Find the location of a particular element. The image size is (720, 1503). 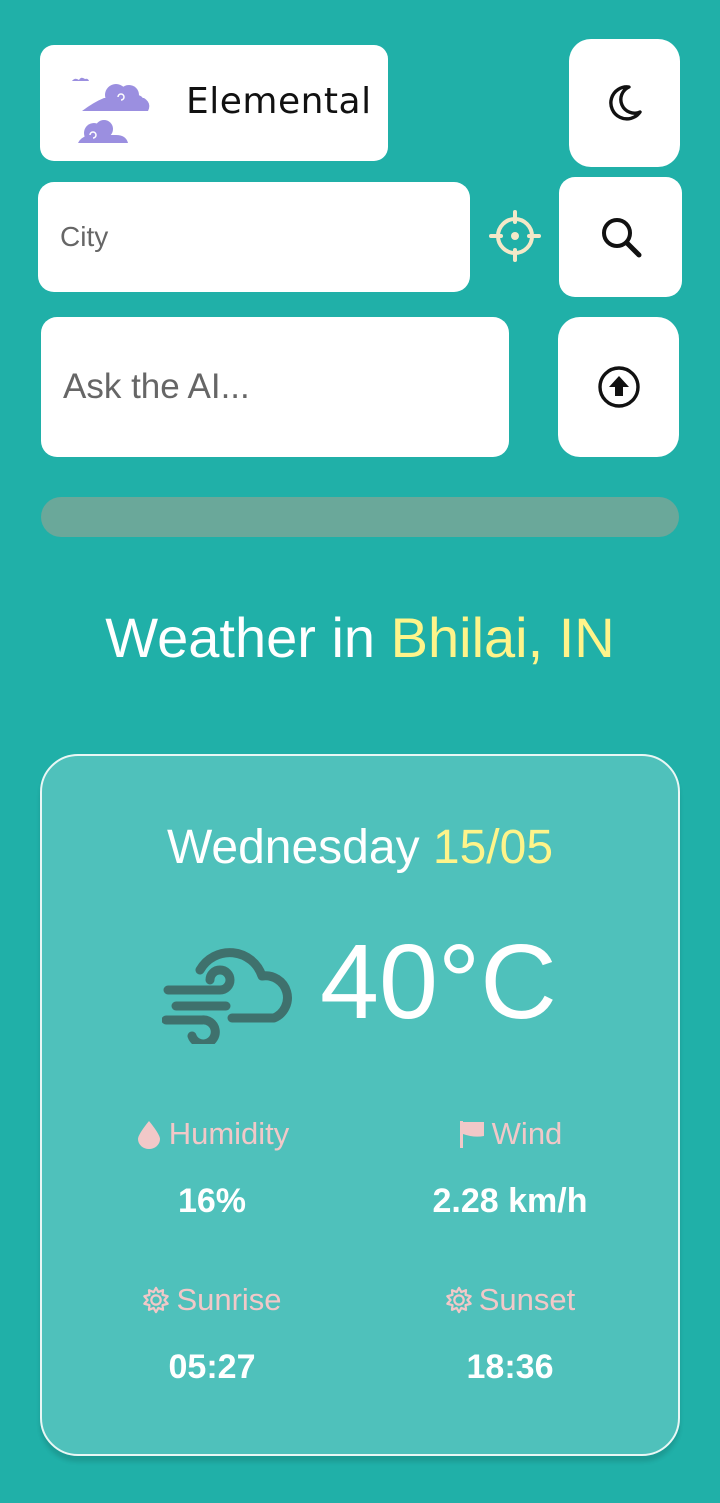

sunset-stat: Sunset 18:36 is located at coordinates (510, 1334).